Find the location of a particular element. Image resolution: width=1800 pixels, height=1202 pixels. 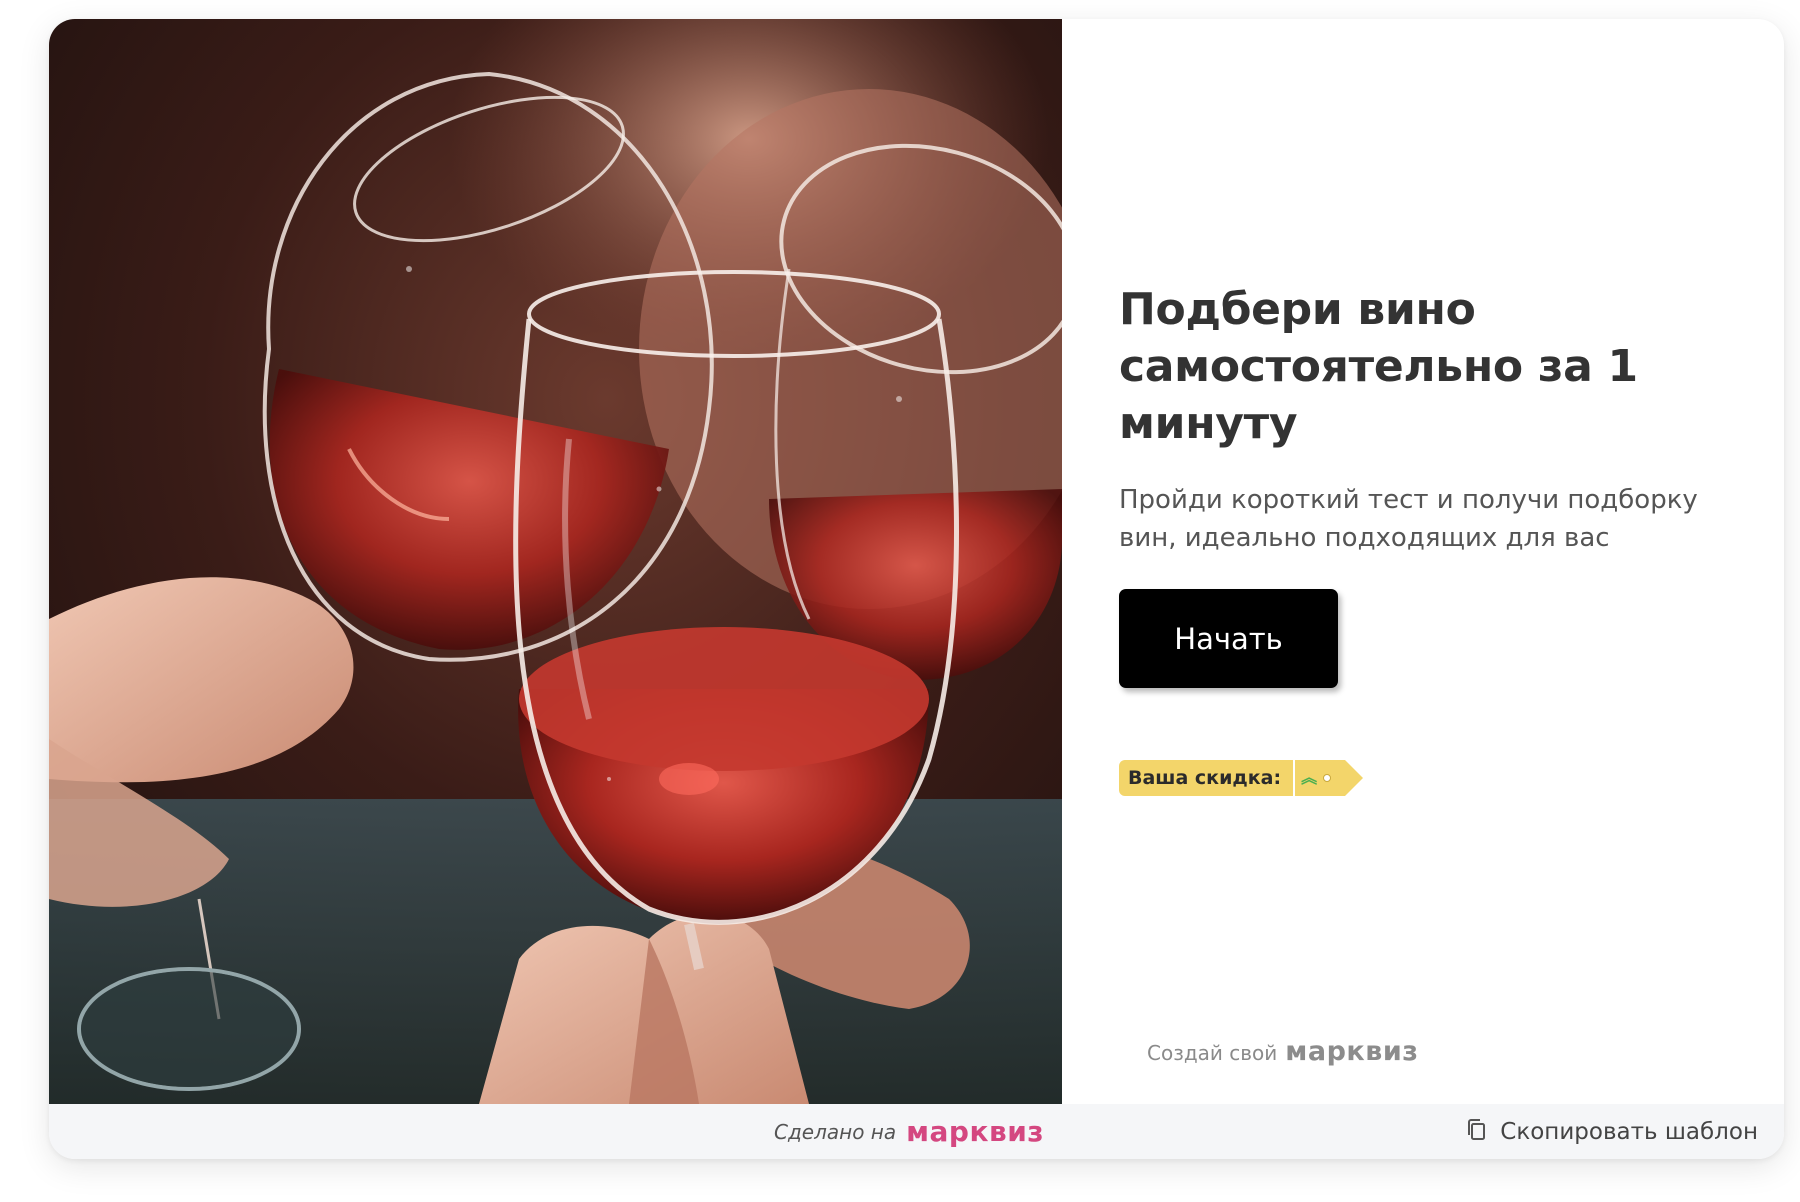

discount-badge: Ваша скидка: ︽ is located at coordinates (1241, 778).